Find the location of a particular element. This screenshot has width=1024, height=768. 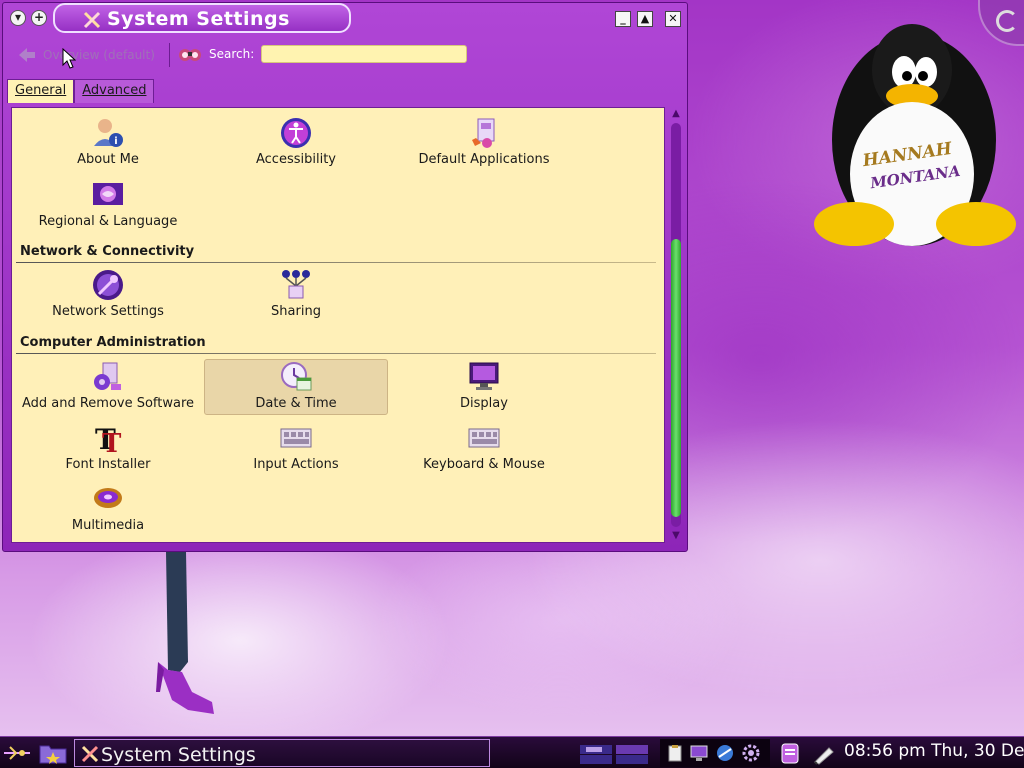

item-label: Sharing is located at coordinates (296, 311).